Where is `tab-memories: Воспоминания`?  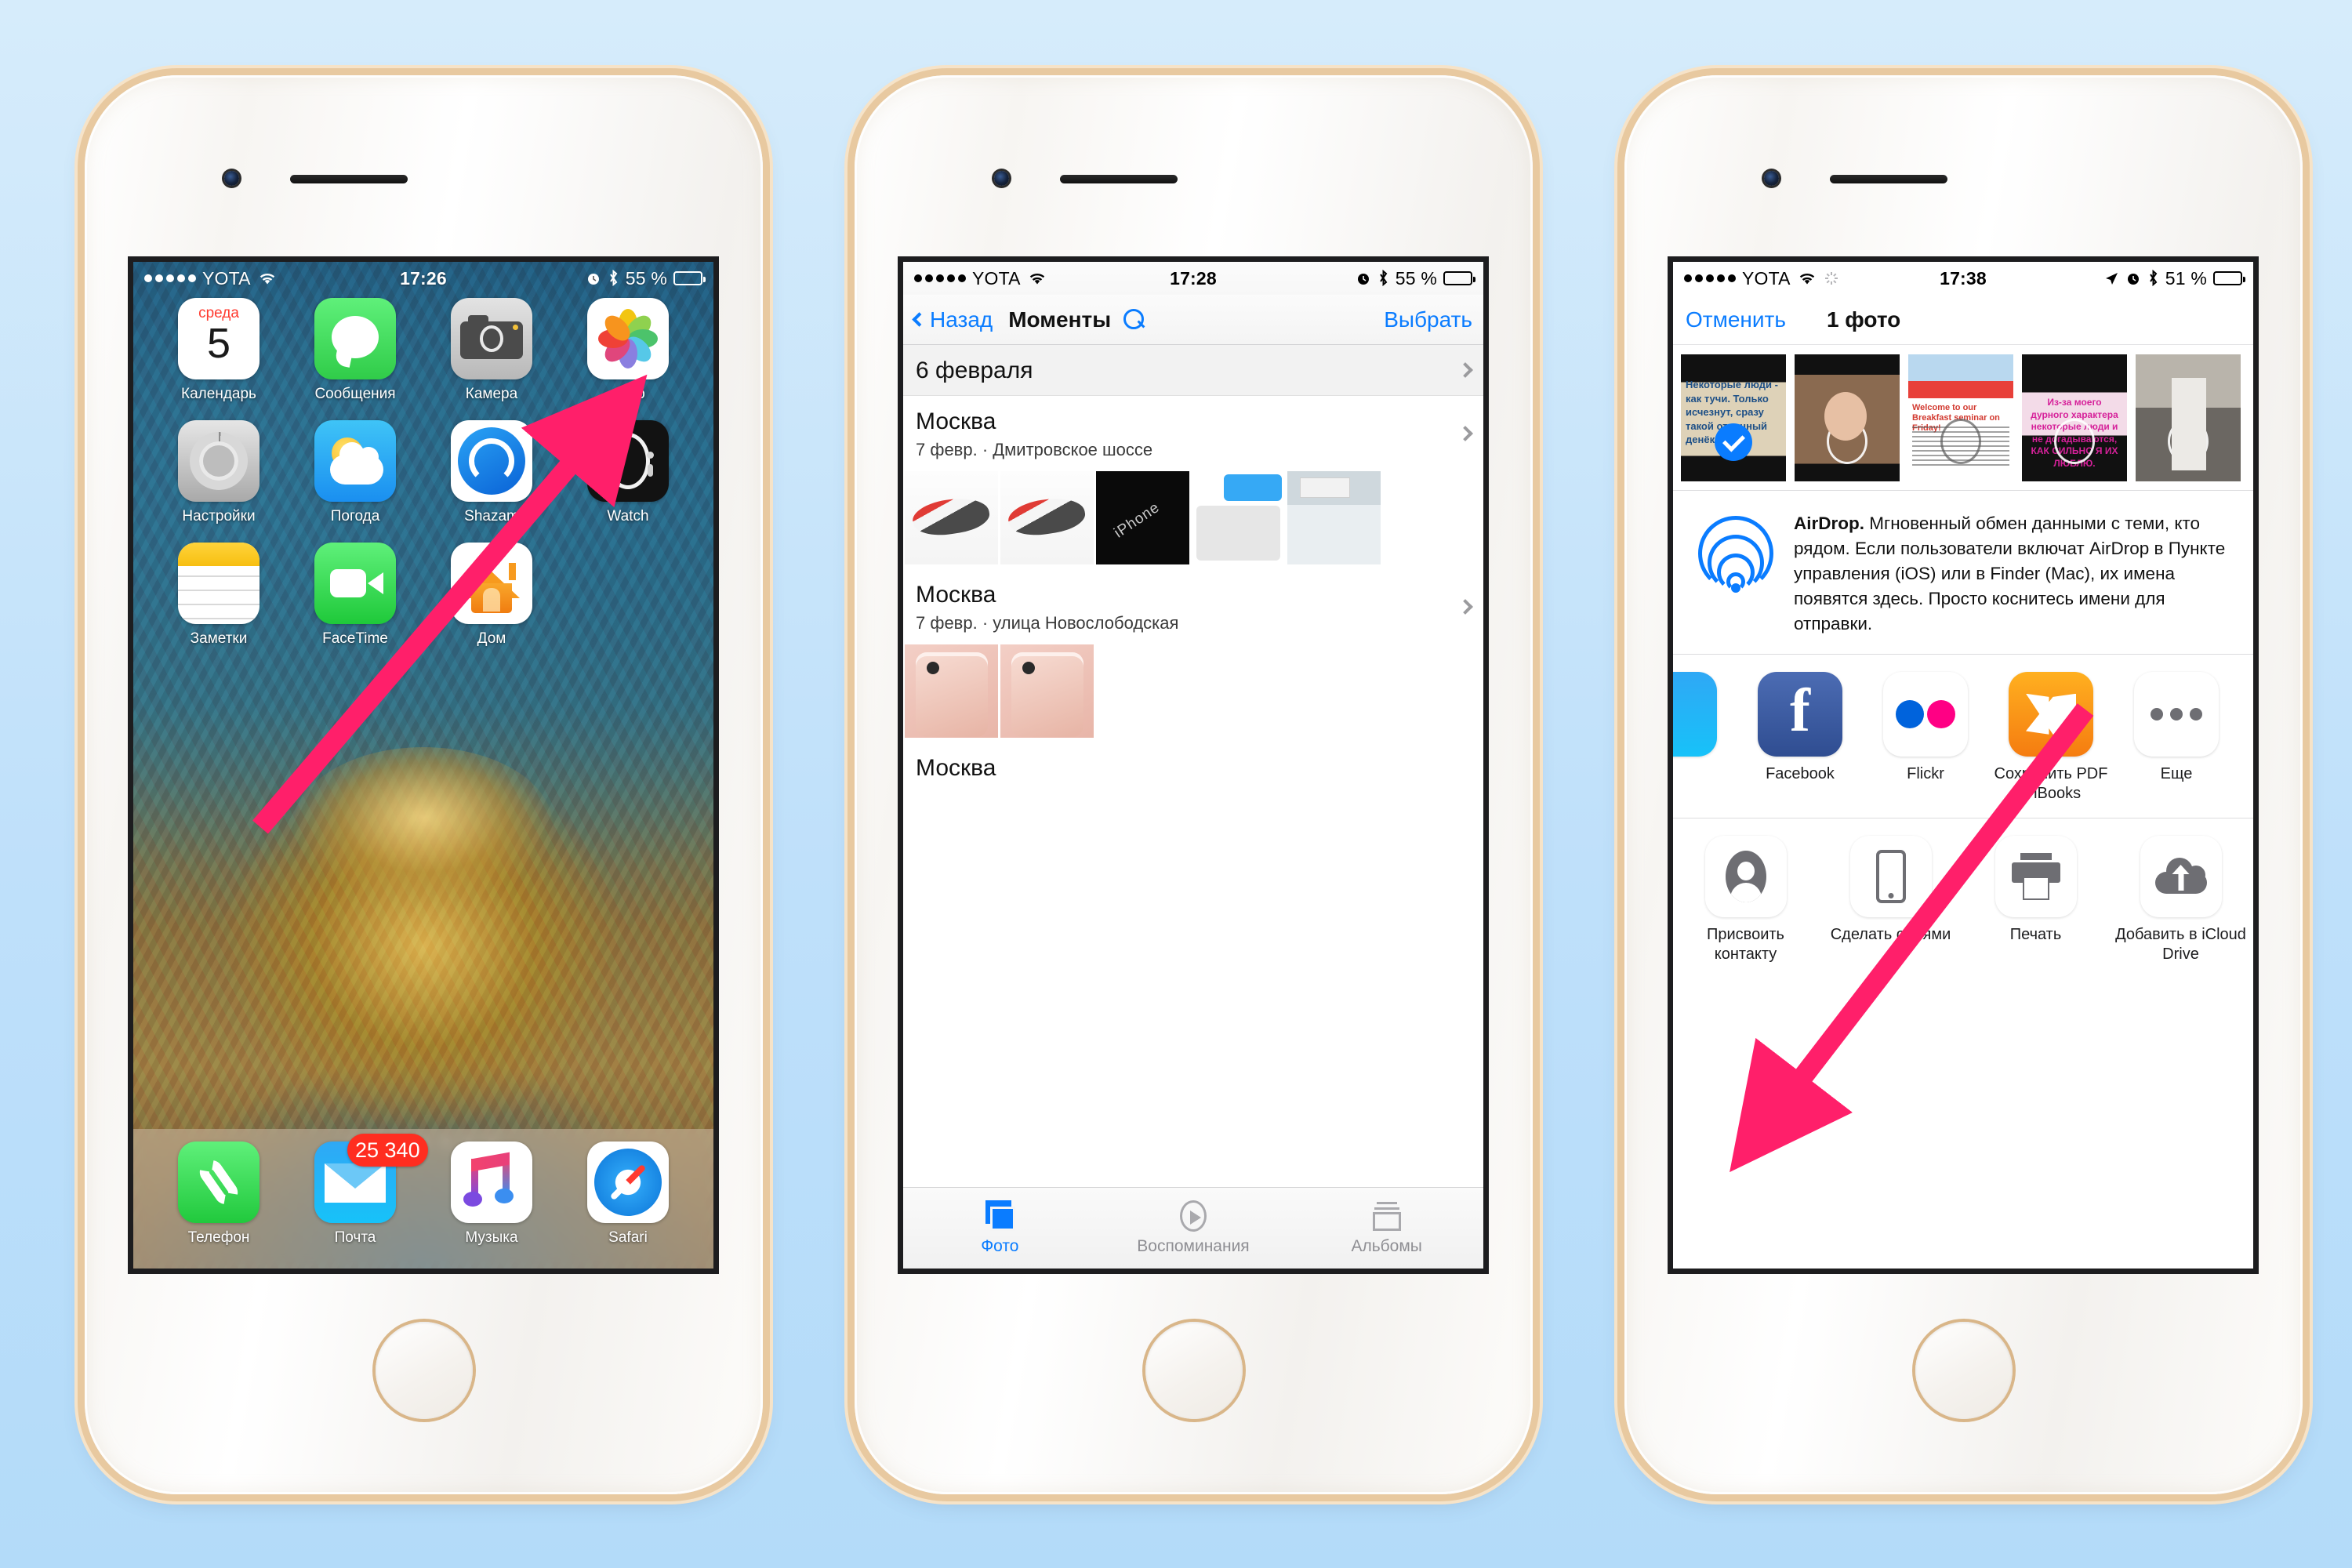 tab-memories: Воспоминания is located at coordinates (1193, 1228).